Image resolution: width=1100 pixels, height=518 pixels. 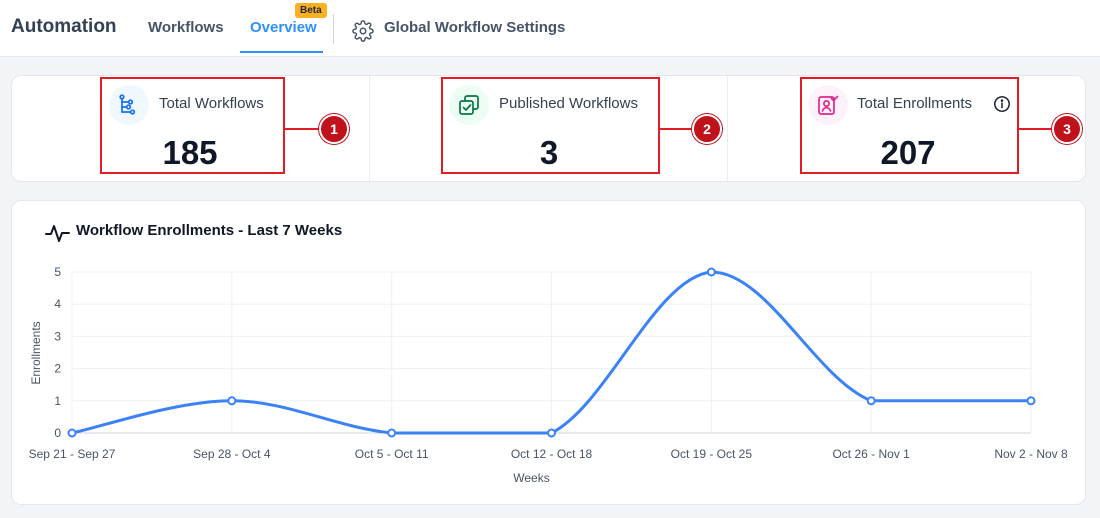 I want to click on global-workflow-settings-link: Global Workflow Settings, so click(x=474, y=27).